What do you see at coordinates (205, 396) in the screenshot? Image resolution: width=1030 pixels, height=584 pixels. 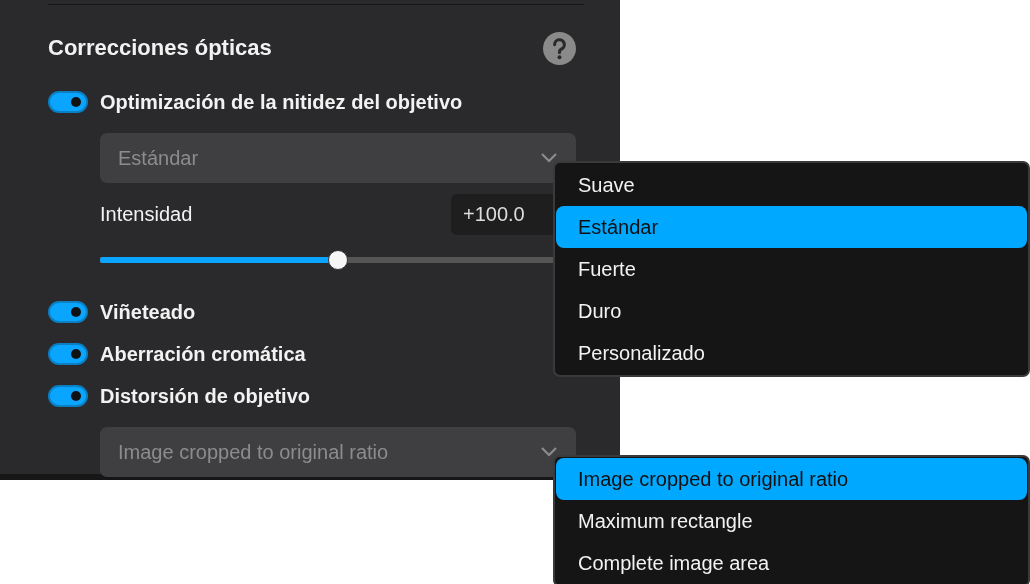 I see `toggle-label: Distorsión de objetivo` at bounding box center [205, 396].